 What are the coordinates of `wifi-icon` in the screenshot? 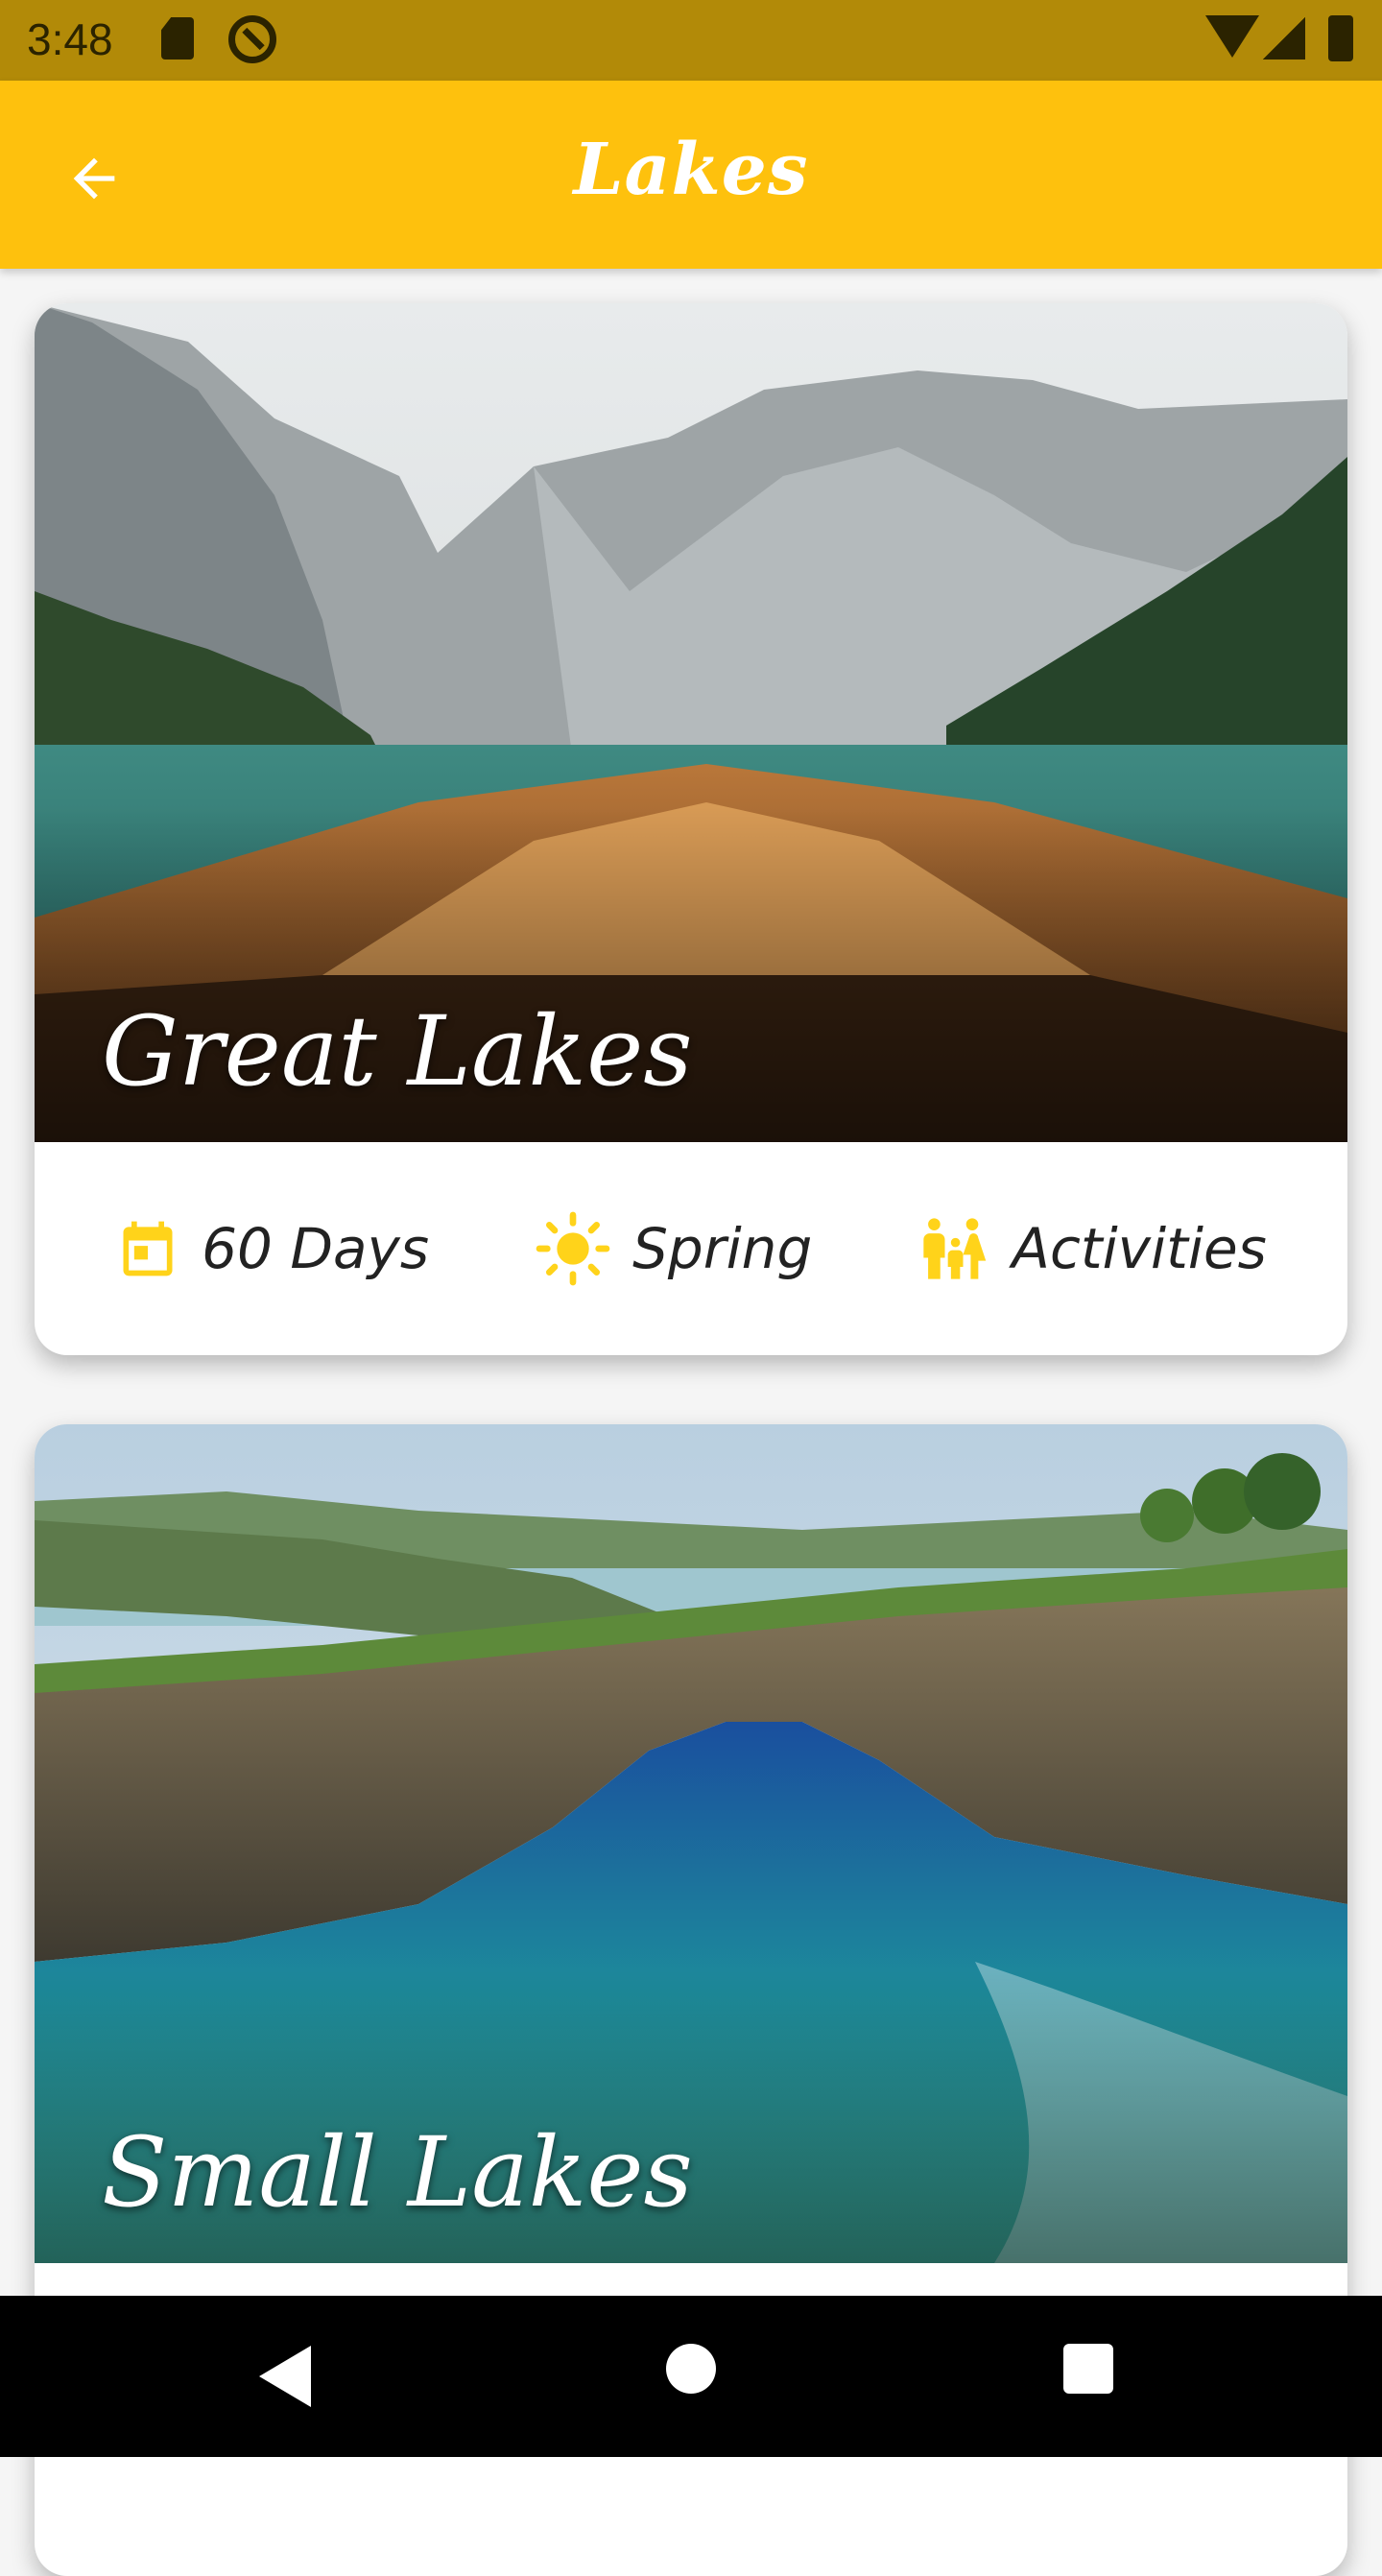 It's located at (1232, 36).